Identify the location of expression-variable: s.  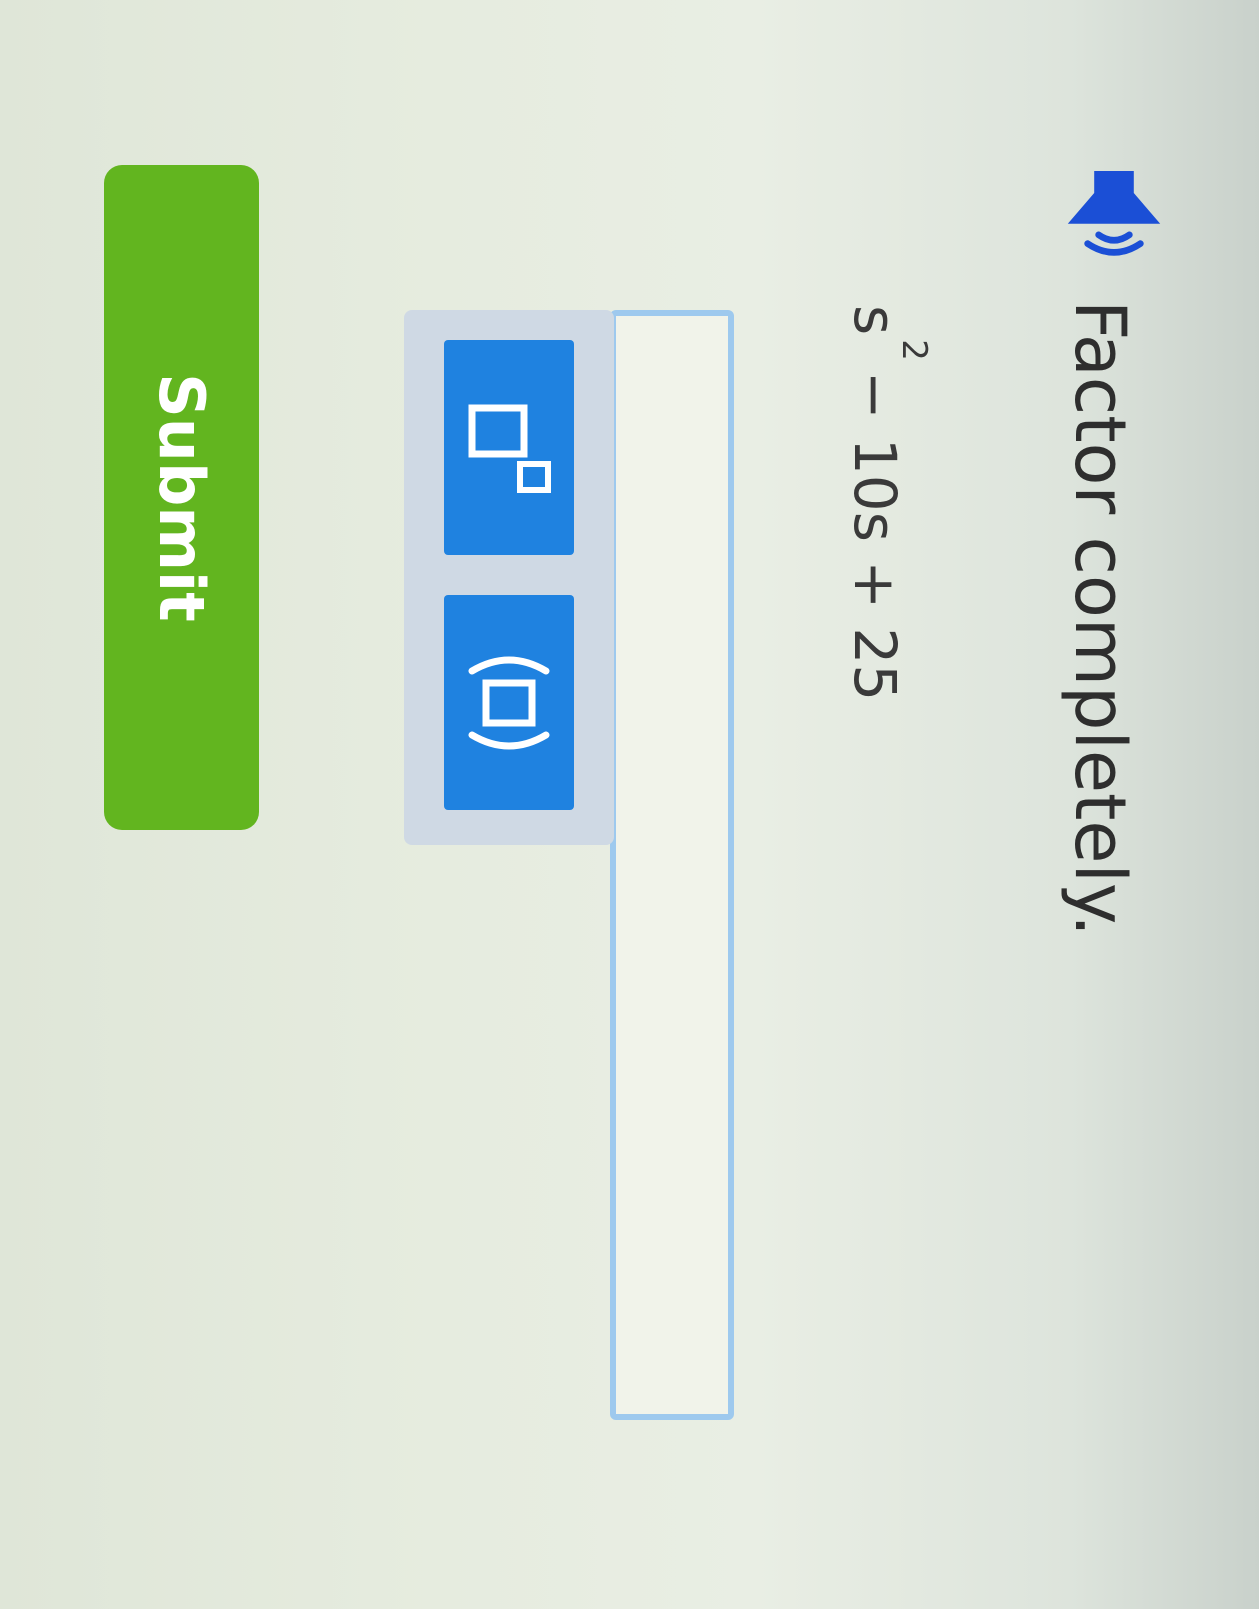
(875, 320).